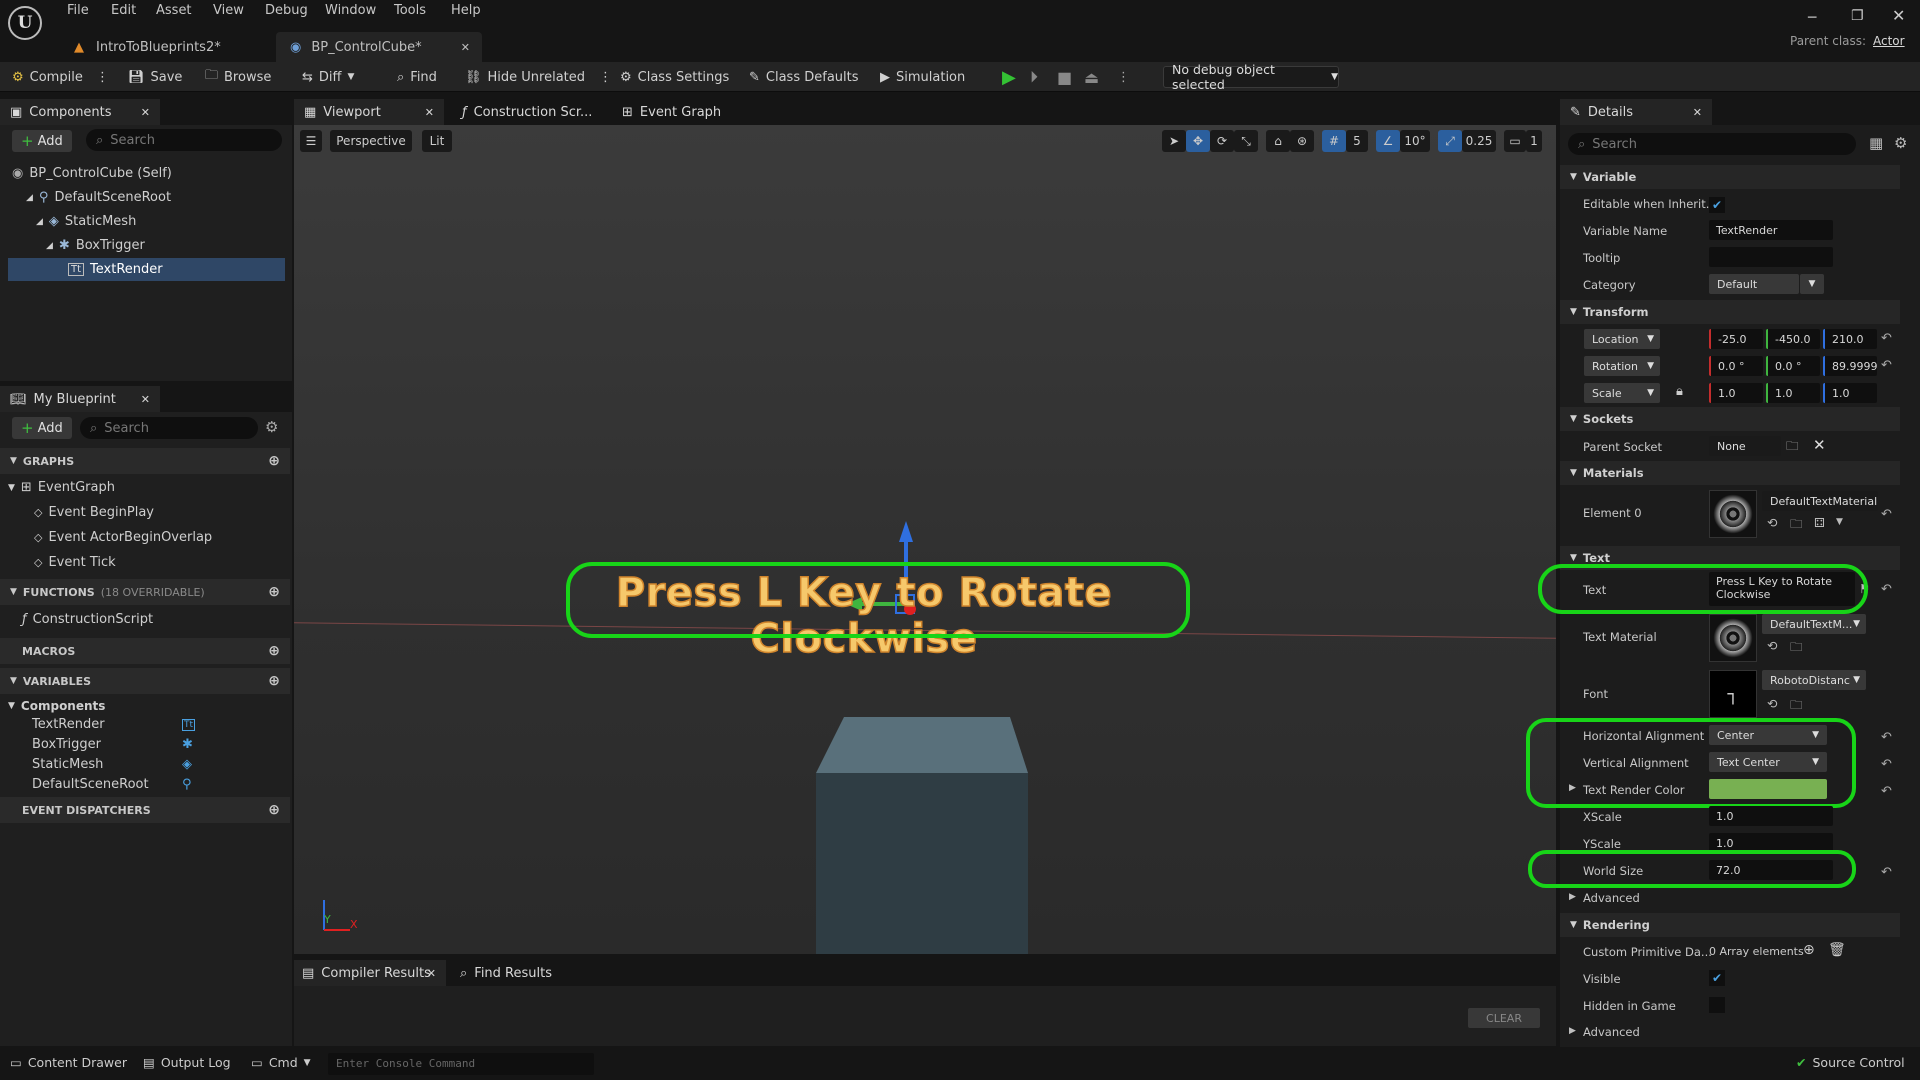 This screenshot has height=1080, width=1920. I want to click on category-dropdown: Default, so click(1754, 284).